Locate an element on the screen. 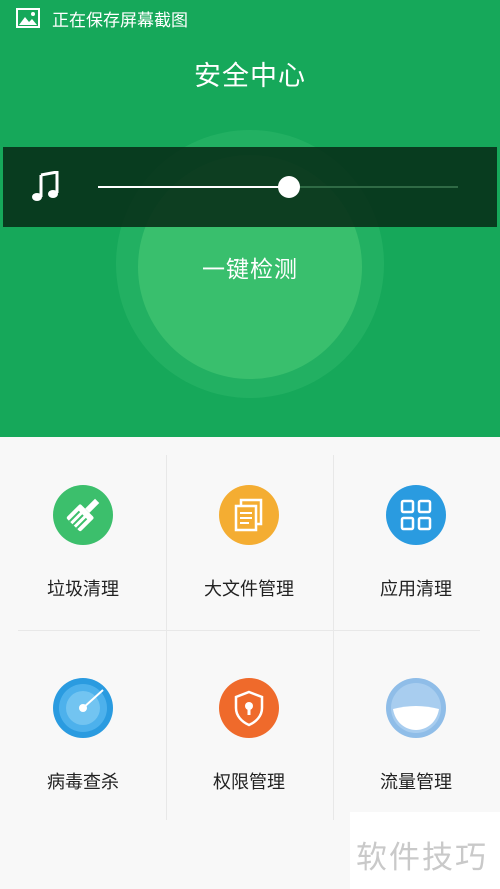  tool-junk-clean: 垃圾清理 is located at coordinates (83, 531).